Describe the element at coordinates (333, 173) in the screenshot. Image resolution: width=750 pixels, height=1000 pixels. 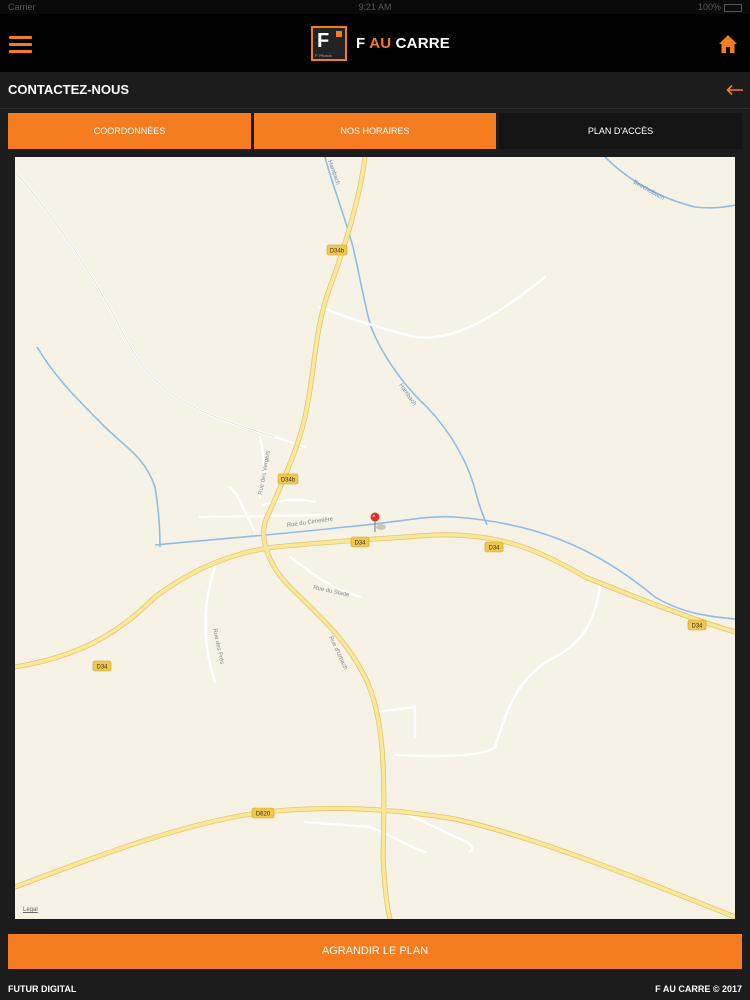
I see `water-label-hambach-north: Hambach` at that location.